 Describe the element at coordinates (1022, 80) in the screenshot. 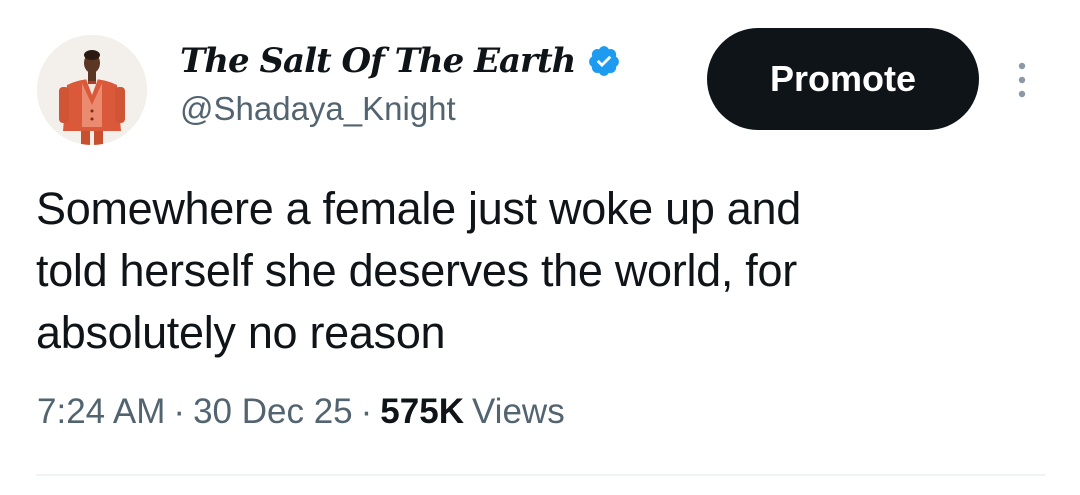

I see `more-vertical-icon` at that location.